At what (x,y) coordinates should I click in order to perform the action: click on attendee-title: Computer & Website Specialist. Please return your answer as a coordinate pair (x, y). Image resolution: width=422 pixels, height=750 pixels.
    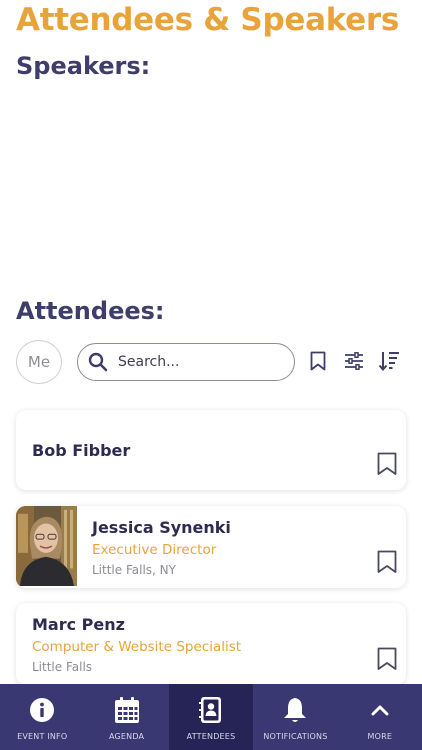
    Looking at the image, I should click on (137, 647).